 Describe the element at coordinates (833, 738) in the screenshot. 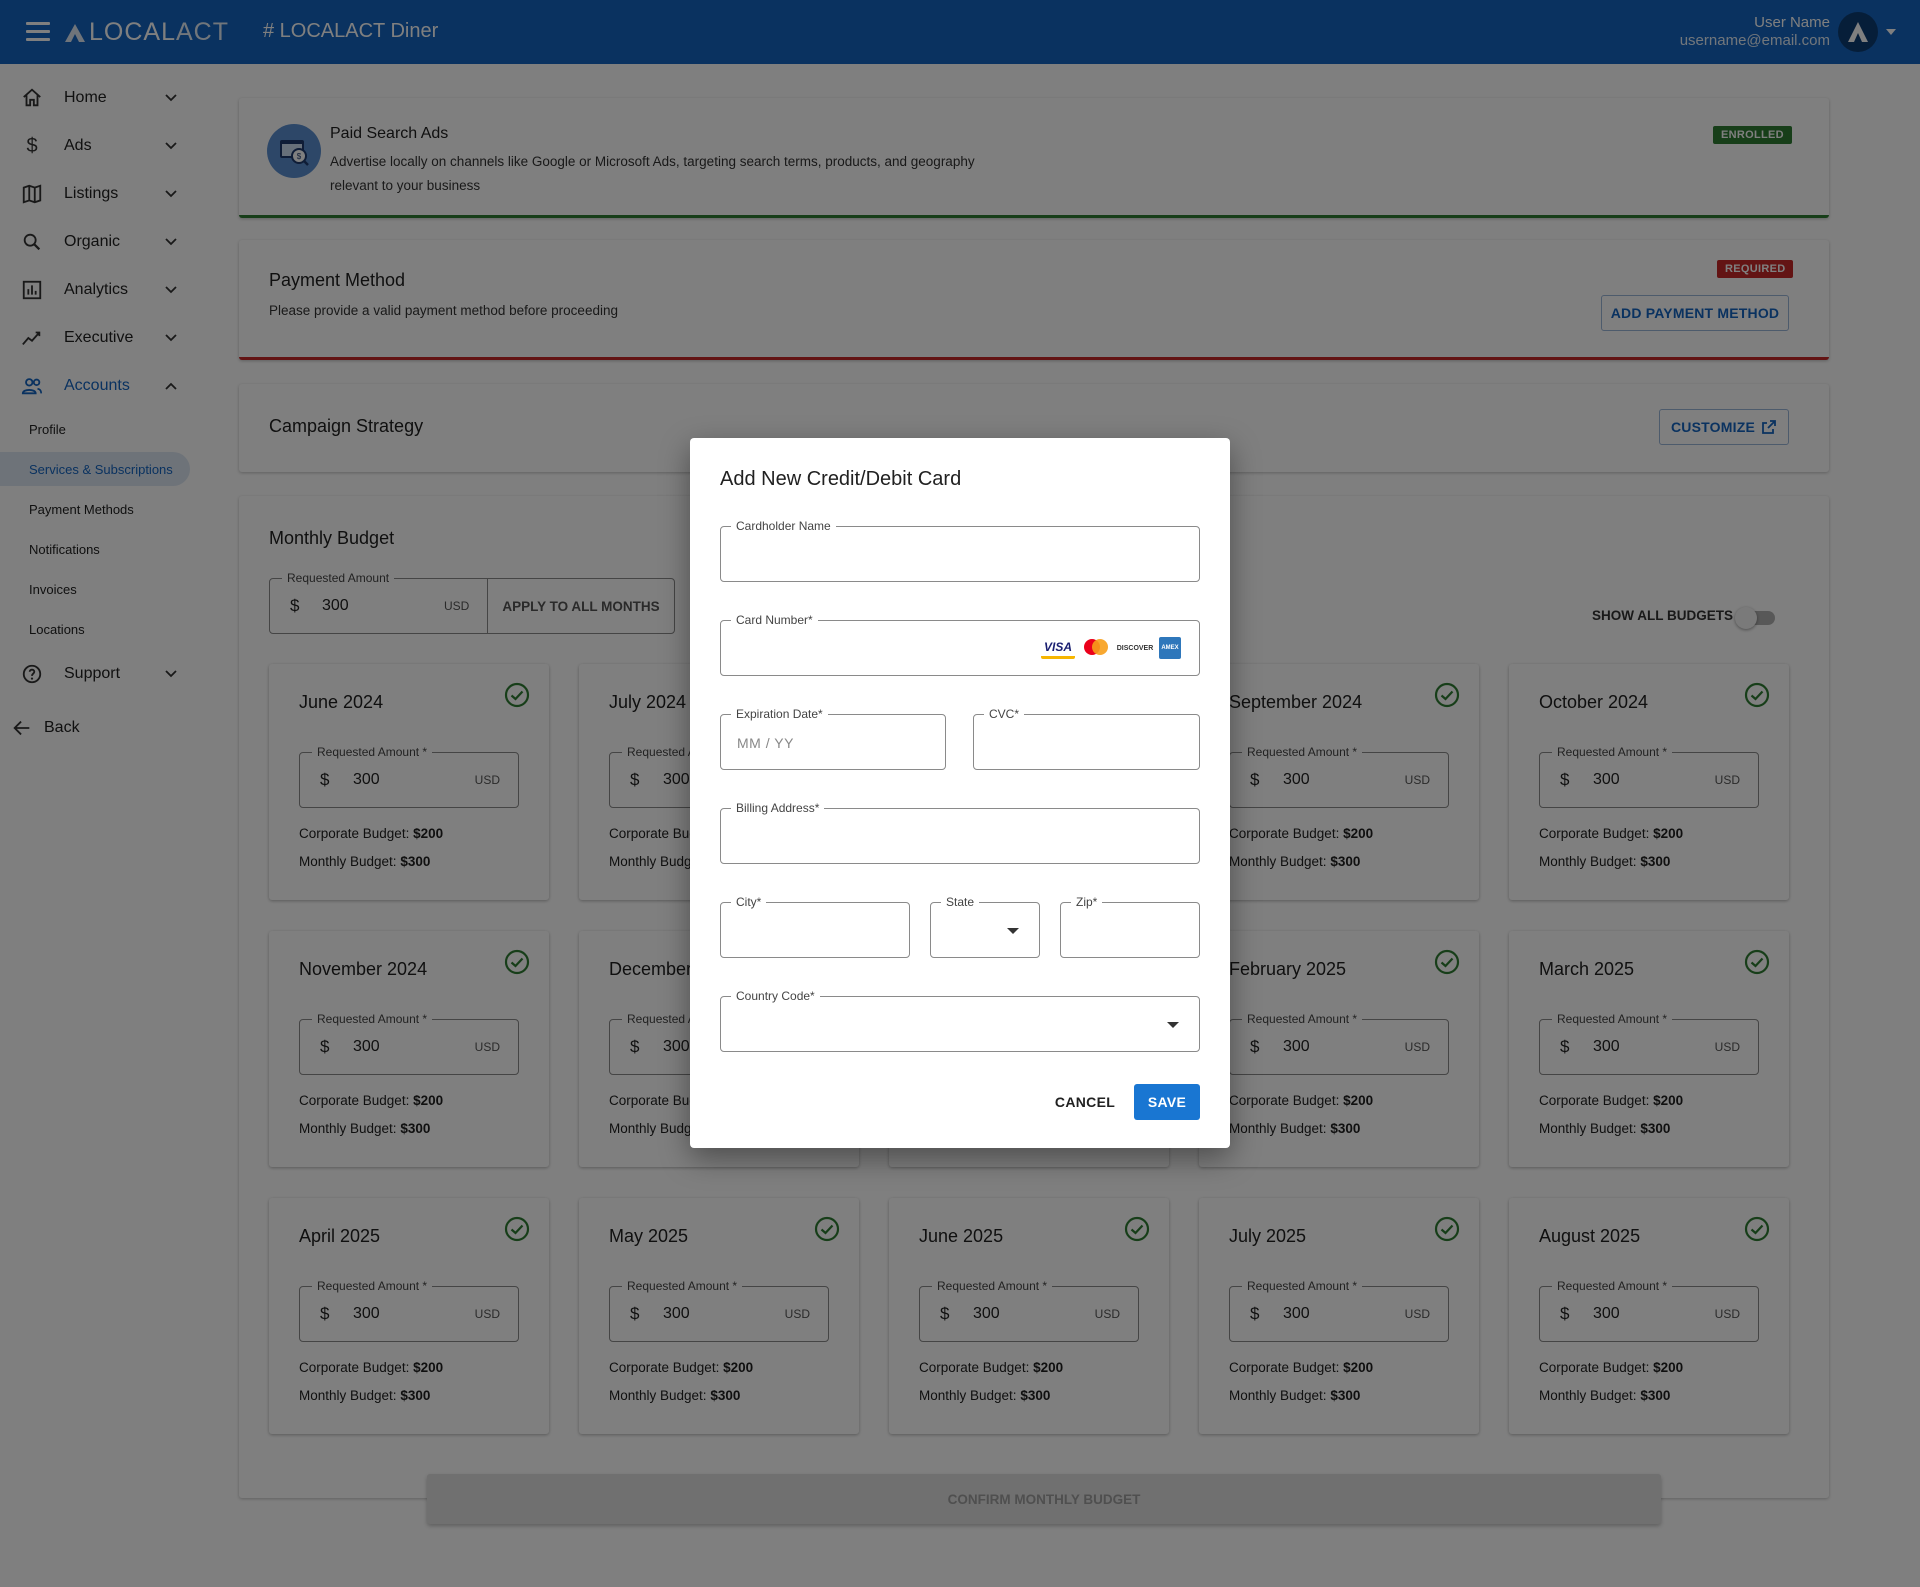

I see `expiration-date-field: Expiration Date* MM / YY` at that location.